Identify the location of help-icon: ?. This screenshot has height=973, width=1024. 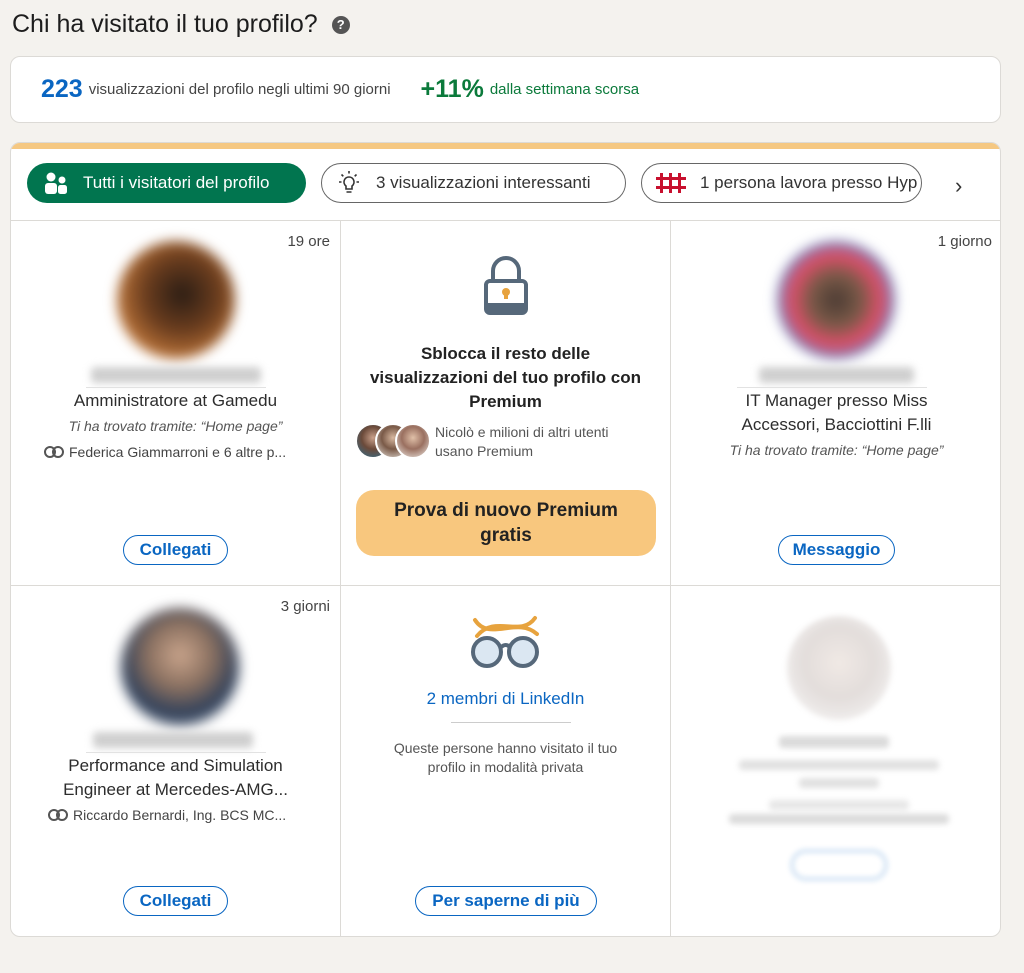
(340, 24).